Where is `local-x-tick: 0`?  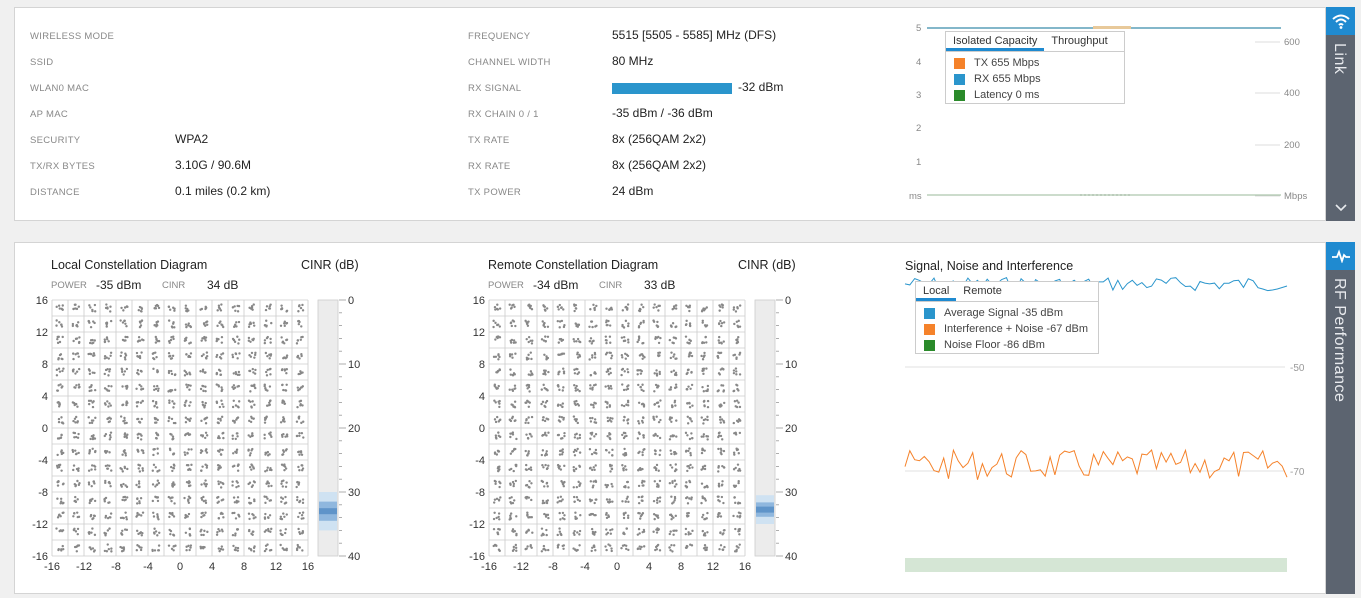
local-x-tick: 0 is located at coordinates (180, 566).